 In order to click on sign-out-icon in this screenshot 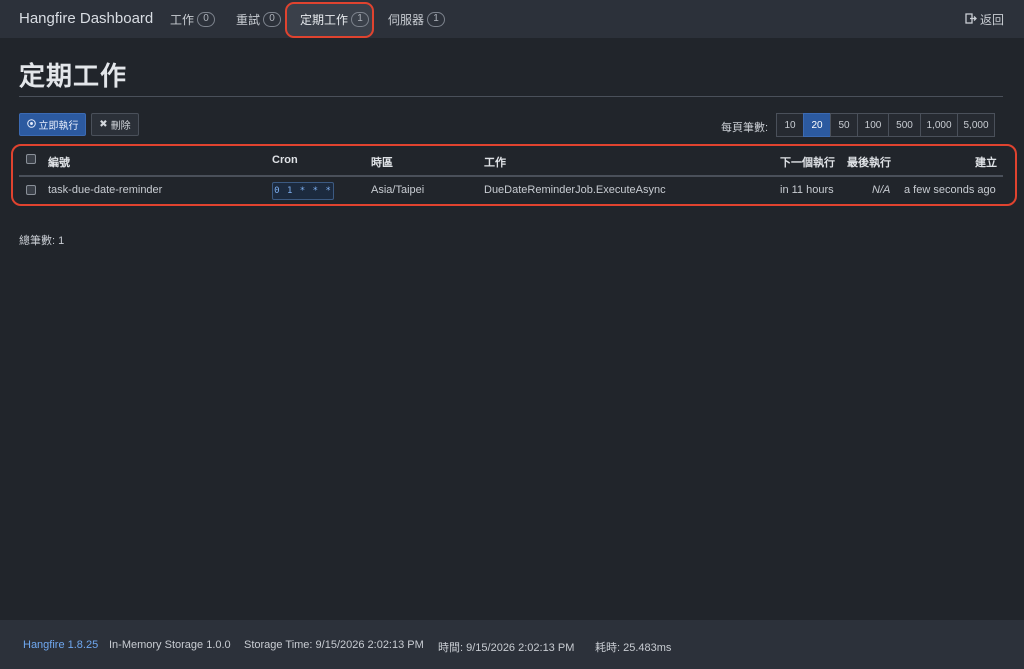, I will do `click(971, 19)`.